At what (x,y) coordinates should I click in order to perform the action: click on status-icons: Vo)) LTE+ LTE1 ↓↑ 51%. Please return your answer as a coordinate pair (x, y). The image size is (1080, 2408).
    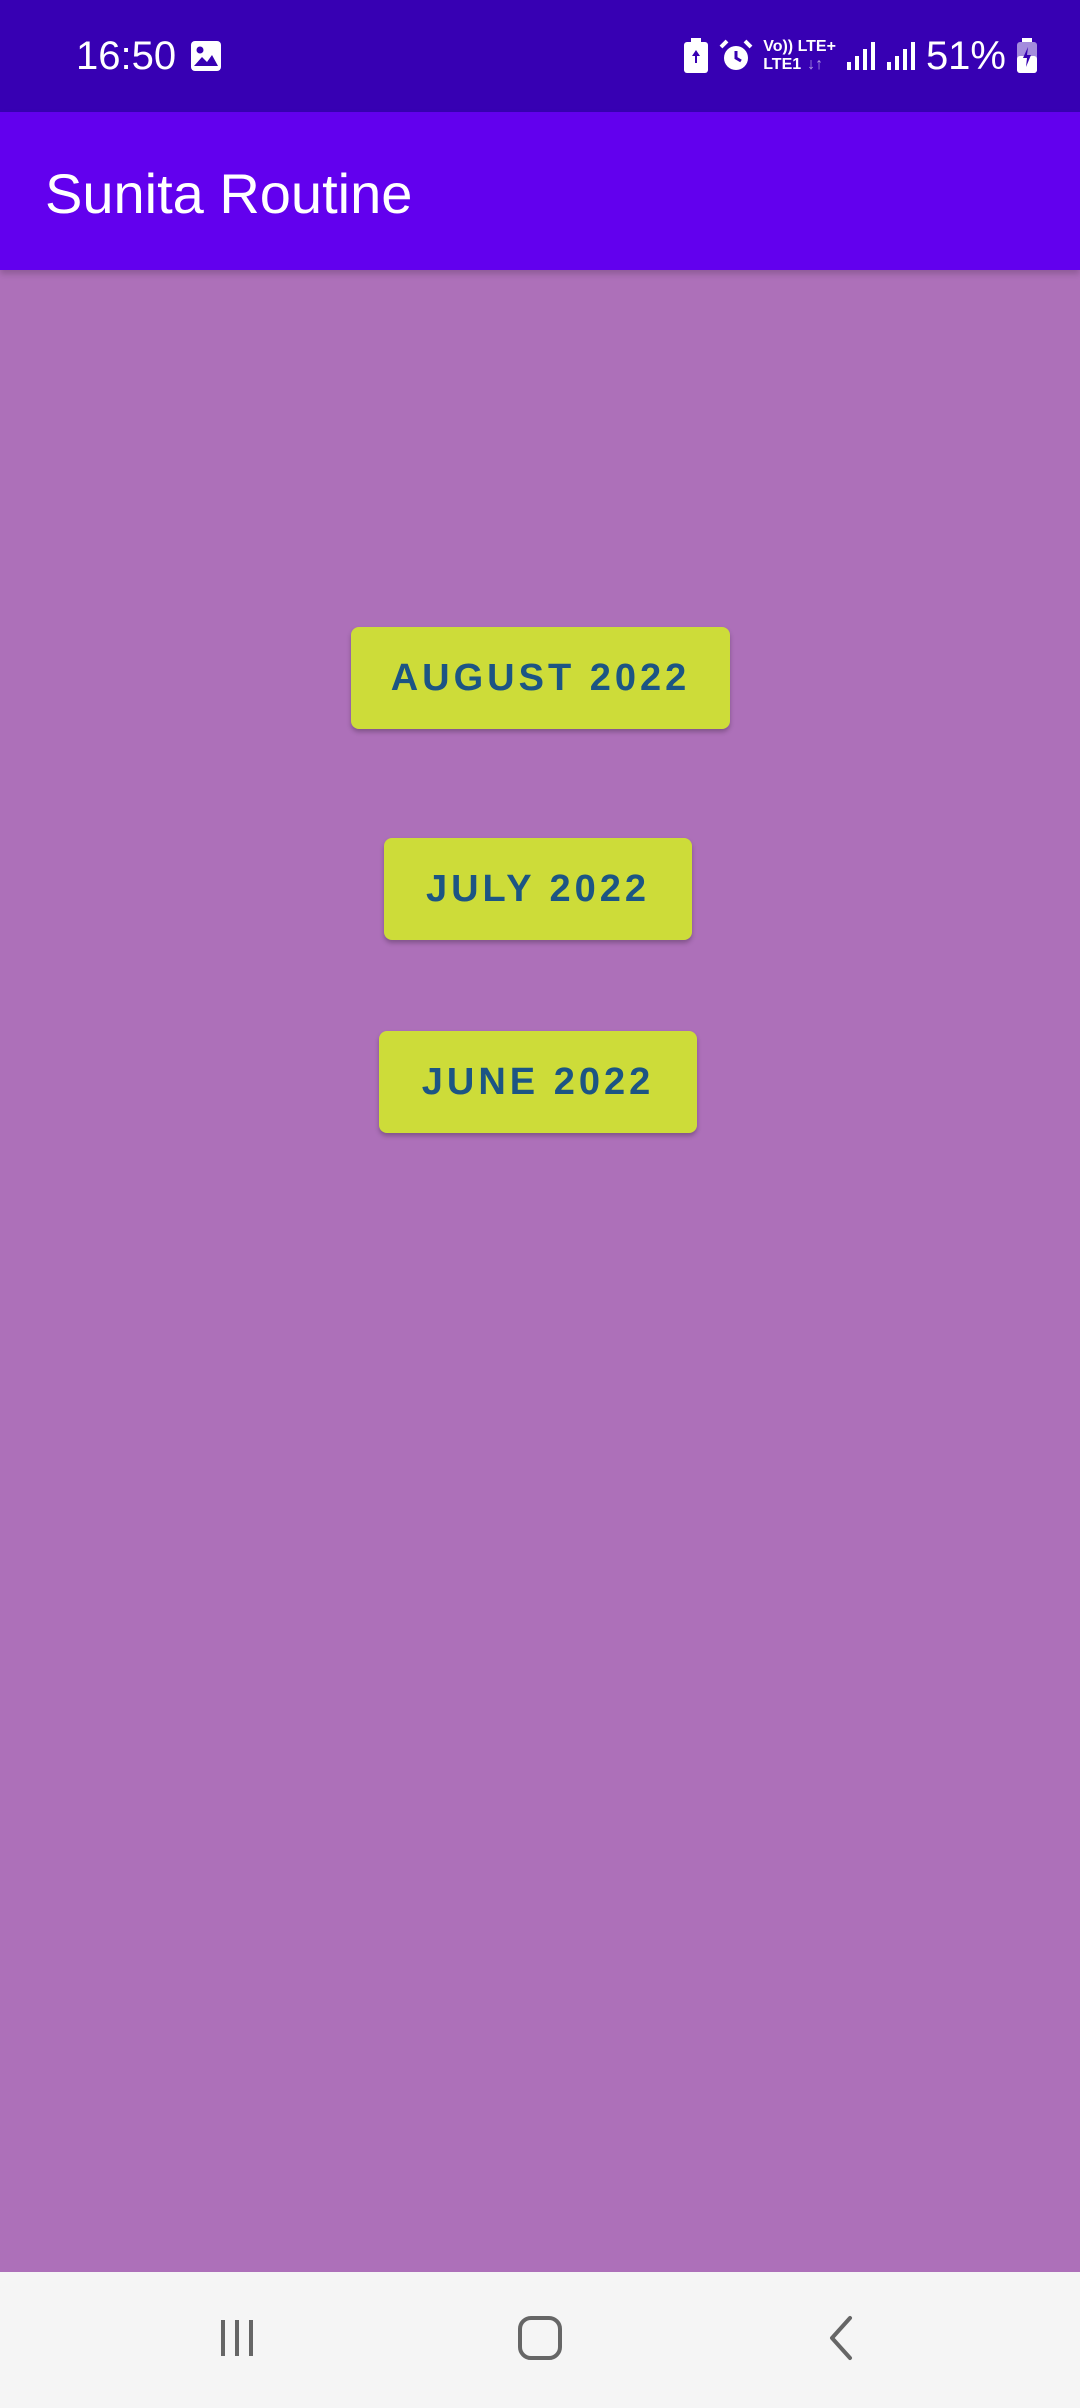
    Looking at the image, I should click on (860, 56).